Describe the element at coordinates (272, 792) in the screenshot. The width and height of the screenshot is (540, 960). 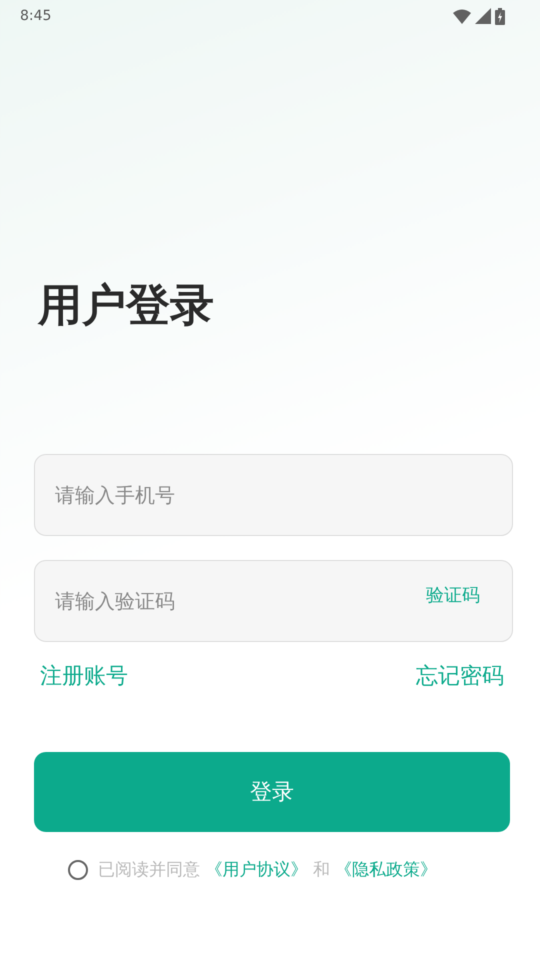
I see `login-button: 登录` at that location.